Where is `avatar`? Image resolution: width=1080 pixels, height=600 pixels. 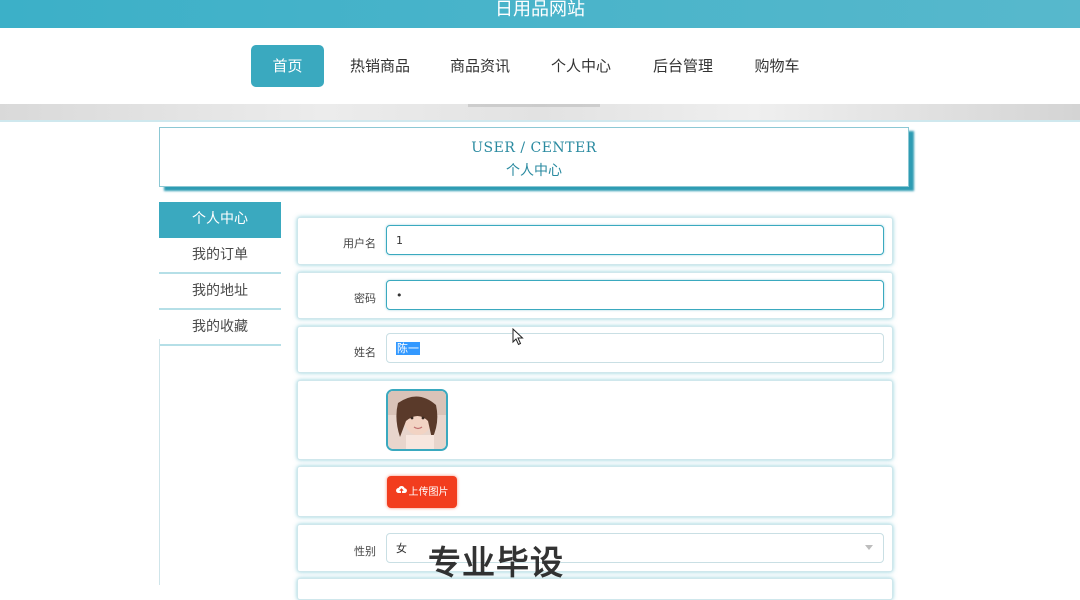
avatar is located at coordinates (417, 420).